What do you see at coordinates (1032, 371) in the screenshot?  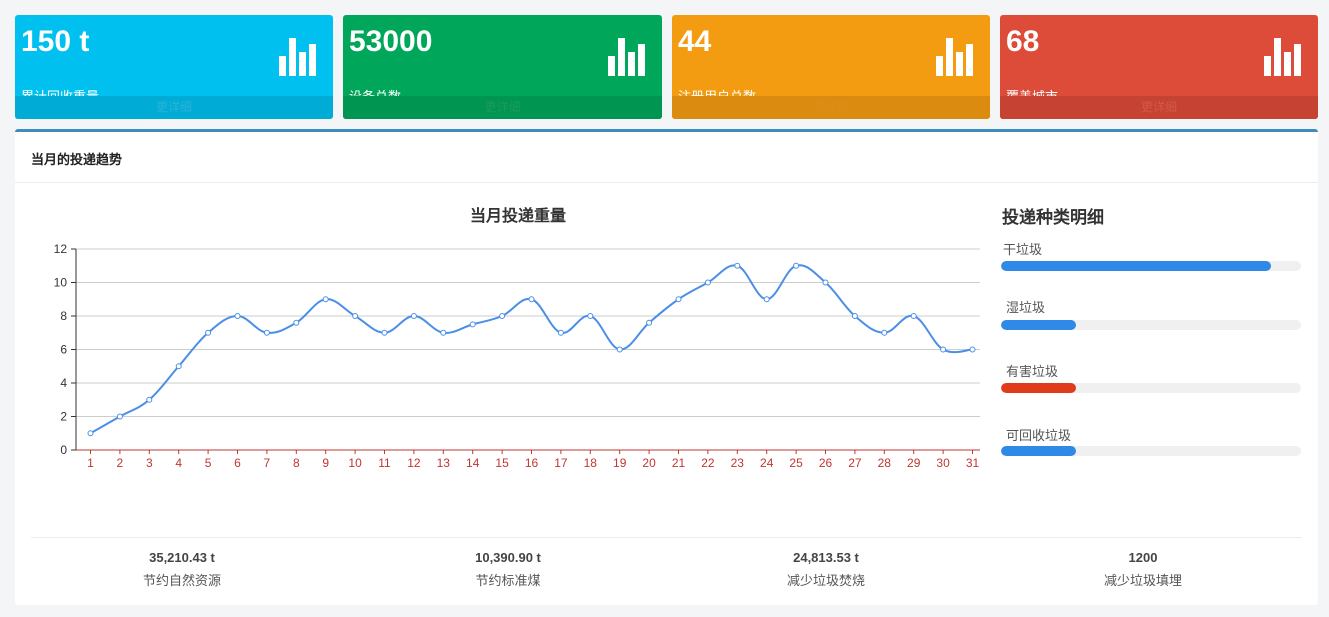 I see `progress-label: 有害垃圾` at bounding box center [1032, 371].